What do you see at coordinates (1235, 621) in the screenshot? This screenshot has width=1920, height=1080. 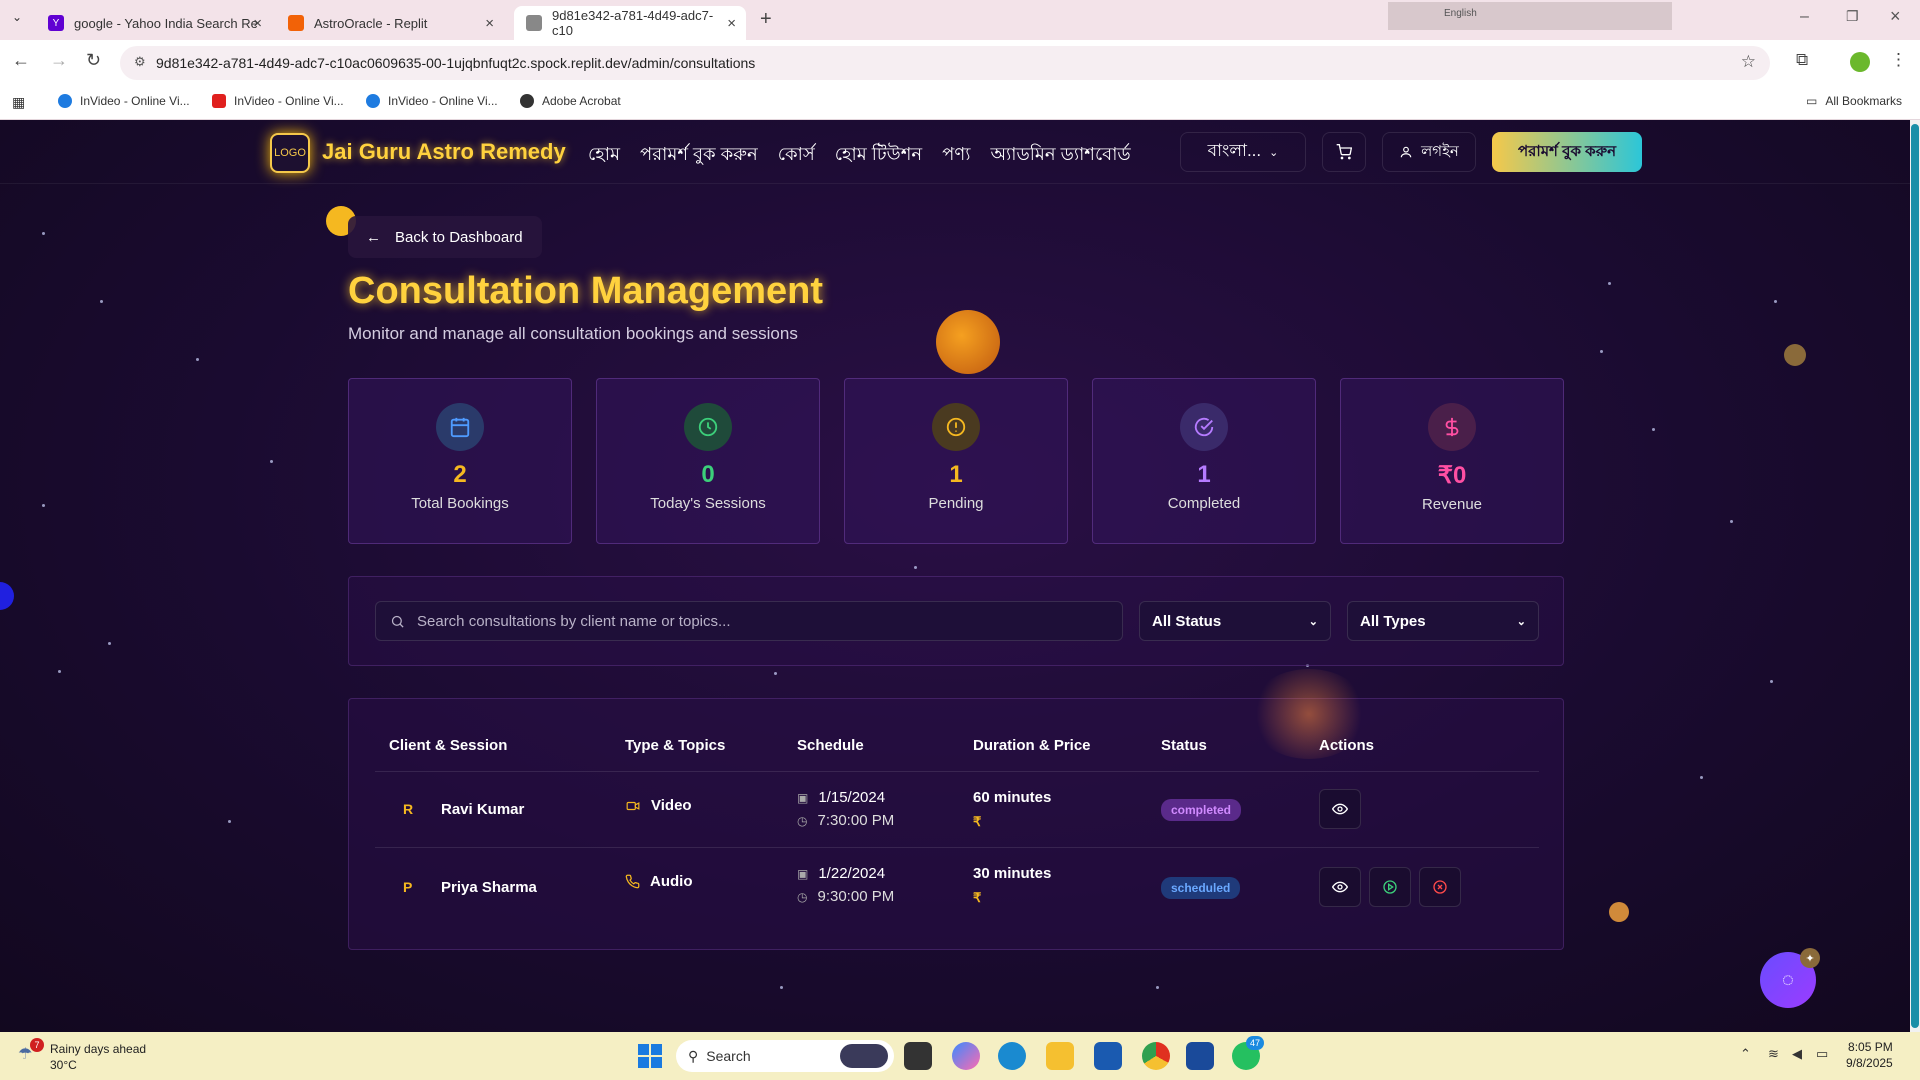 I see `status-filter-select: All Status ⌄` at bounding box center [1235, 621].